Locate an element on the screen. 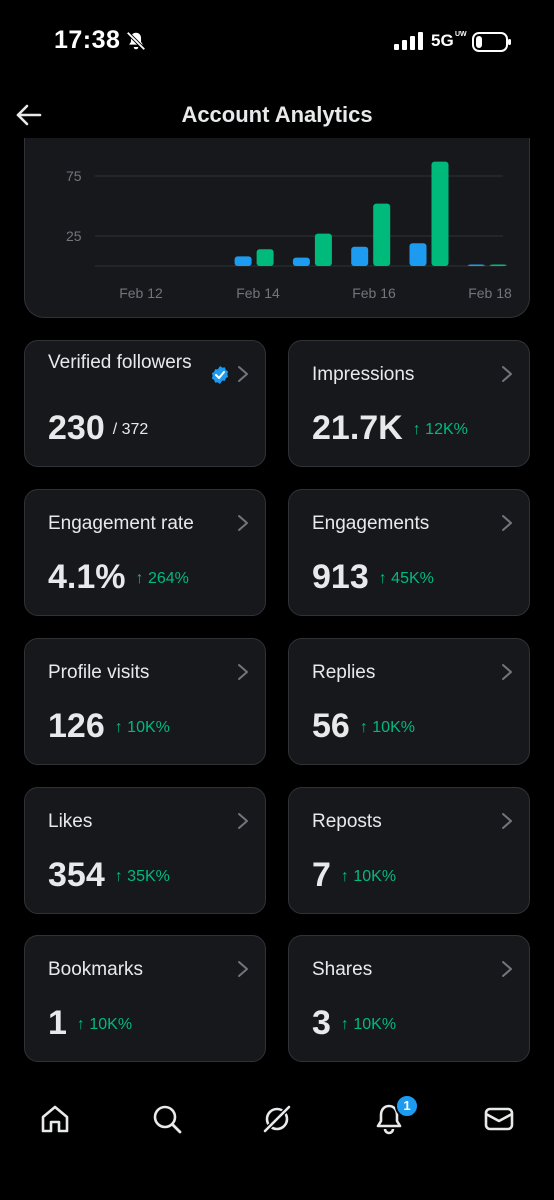 The width and height of the screenshot is (554, 1200). stat-title: Likes is located at coordinates (70, 821).